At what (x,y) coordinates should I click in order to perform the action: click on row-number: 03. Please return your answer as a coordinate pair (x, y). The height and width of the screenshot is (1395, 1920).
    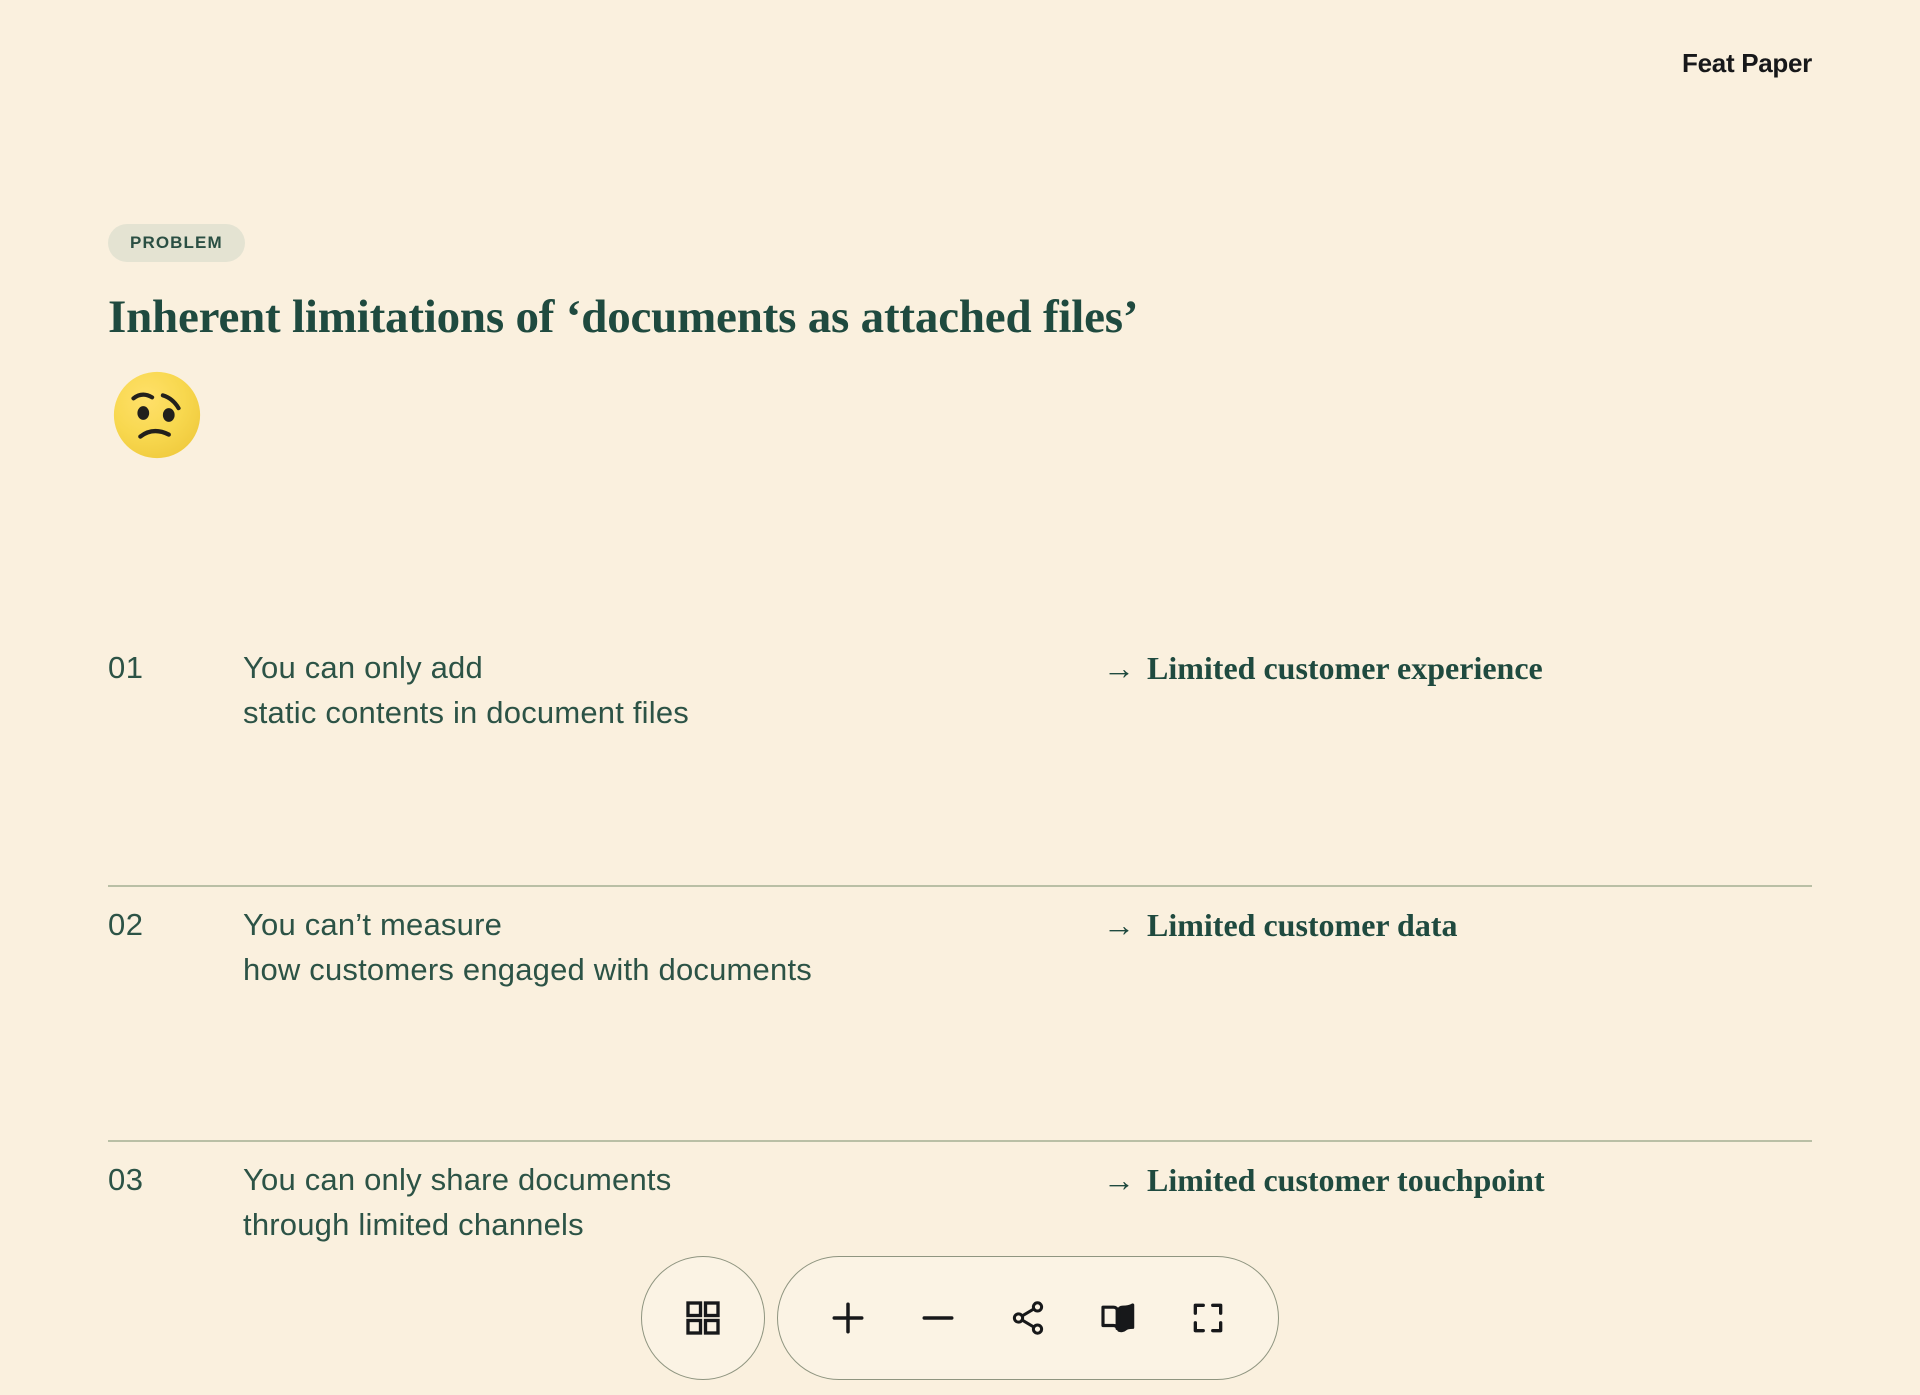
    Looking at the image, I should click on (126, 1179).